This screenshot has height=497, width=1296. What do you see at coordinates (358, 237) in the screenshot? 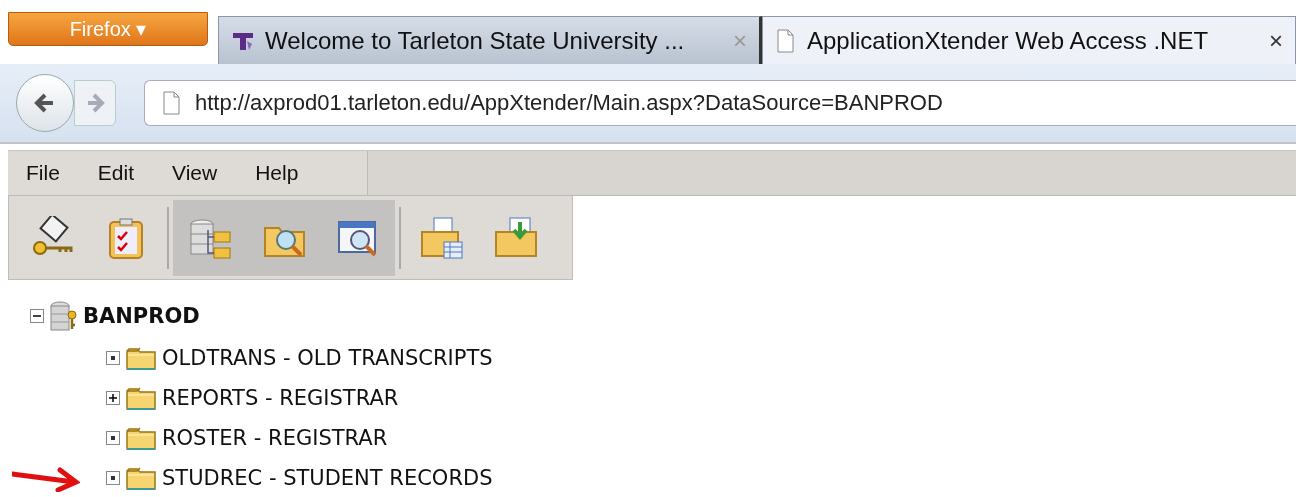
I see `toolbar-button` at bounding box center [358, 237].